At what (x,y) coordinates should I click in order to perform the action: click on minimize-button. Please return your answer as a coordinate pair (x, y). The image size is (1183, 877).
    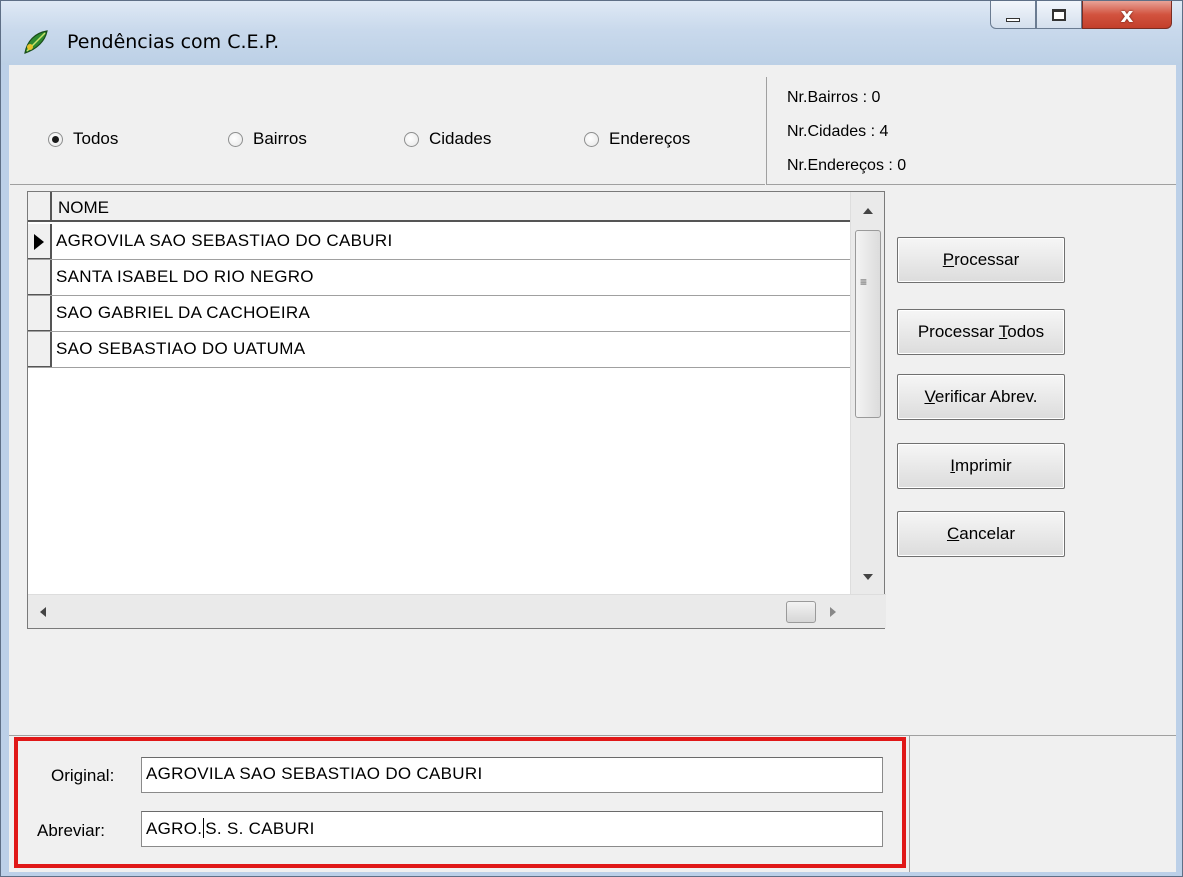
    Looking at the image, I should click on (1013, 15).